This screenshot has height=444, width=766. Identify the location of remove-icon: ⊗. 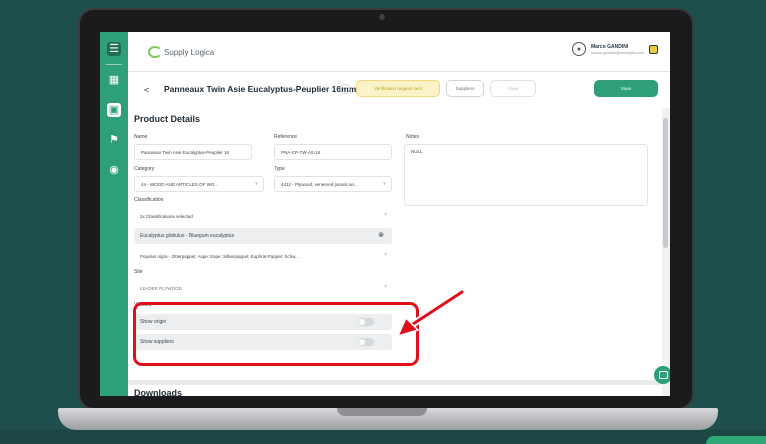
(381, 235).